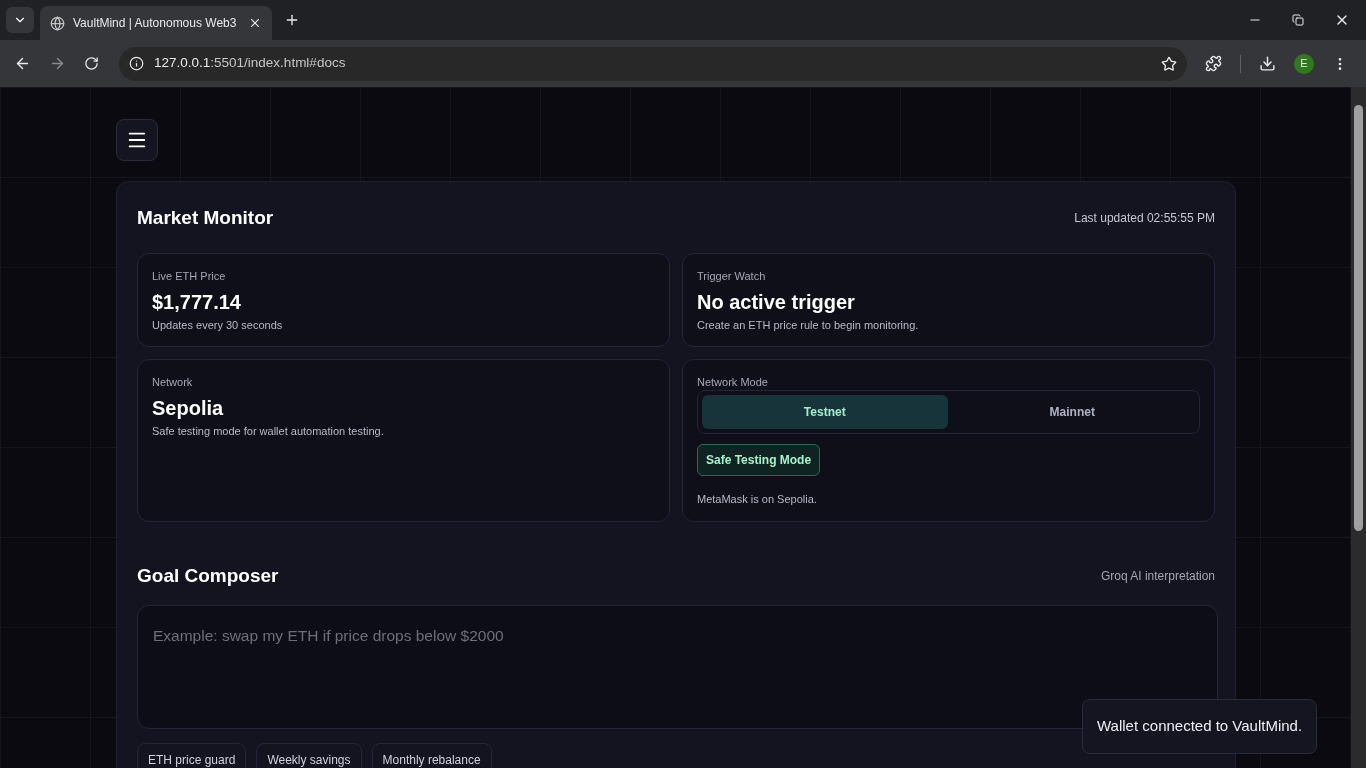  Describe the element at coordinates (825, 411) in the screenshot. I see `mode-option: Testnet` at that location.